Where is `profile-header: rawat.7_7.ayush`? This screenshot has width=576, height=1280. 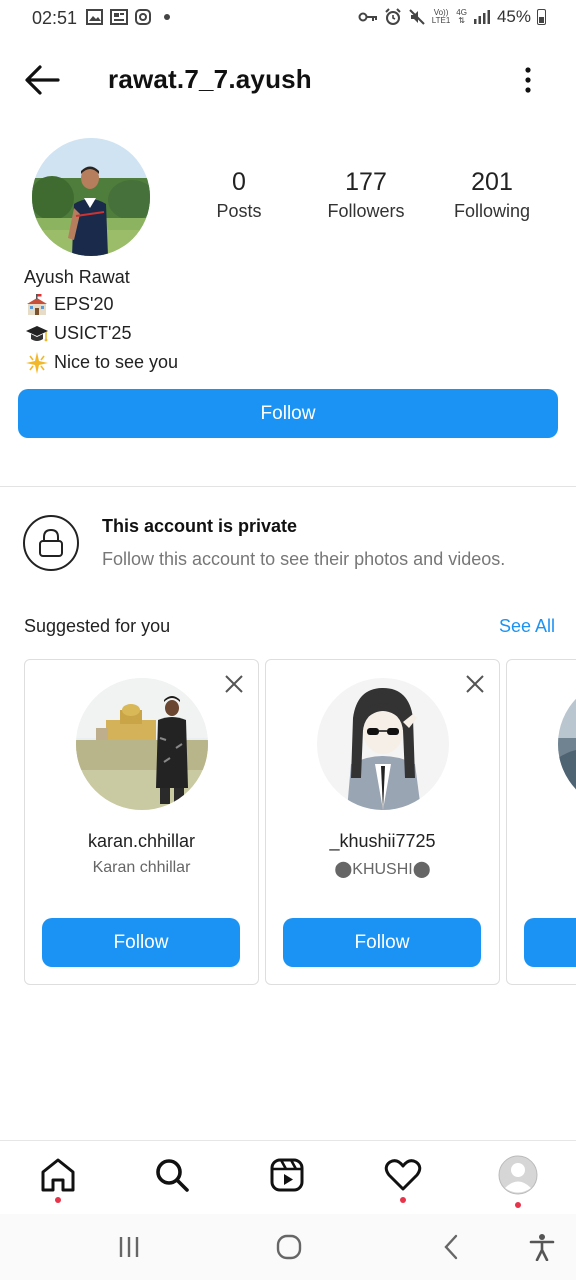 profile-header: rawat.7_7.ayush is located at coordinates (288, 80).